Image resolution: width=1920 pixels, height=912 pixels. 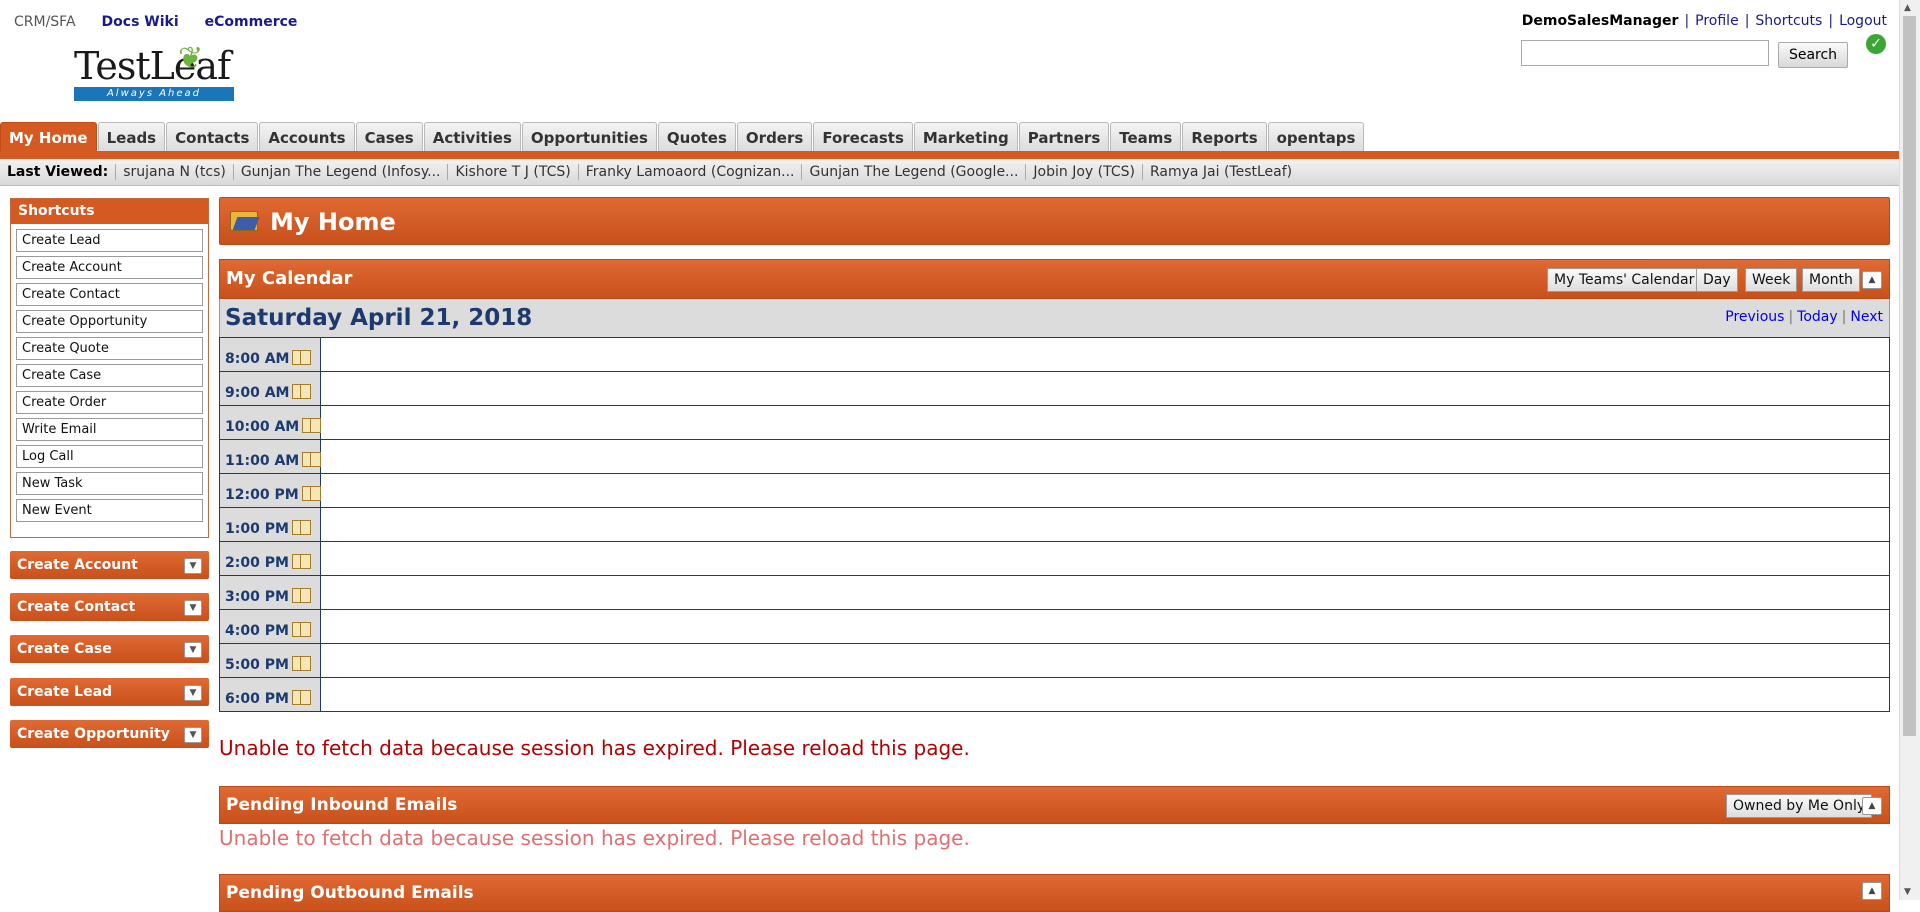 What do you see at coordinates (270, 354) in the screenshot?
I see `time-label: 8:00 AM` at bounding box center [270, 354].